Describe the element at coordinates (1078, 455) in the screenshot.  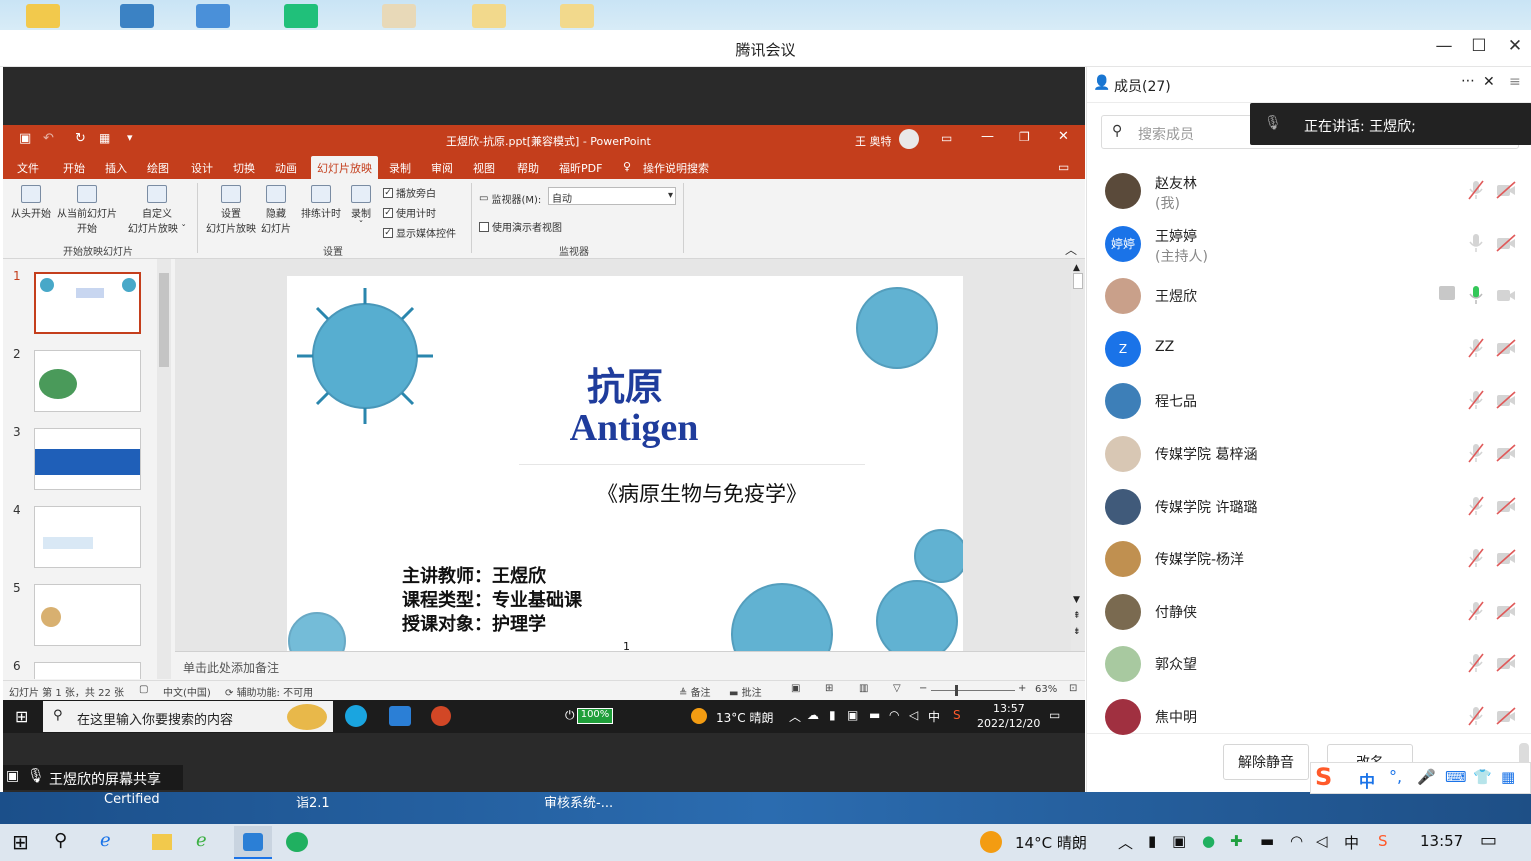
I see `canvas-scrollbar: ▲ ▼ ⇞ ⇟` at that location.